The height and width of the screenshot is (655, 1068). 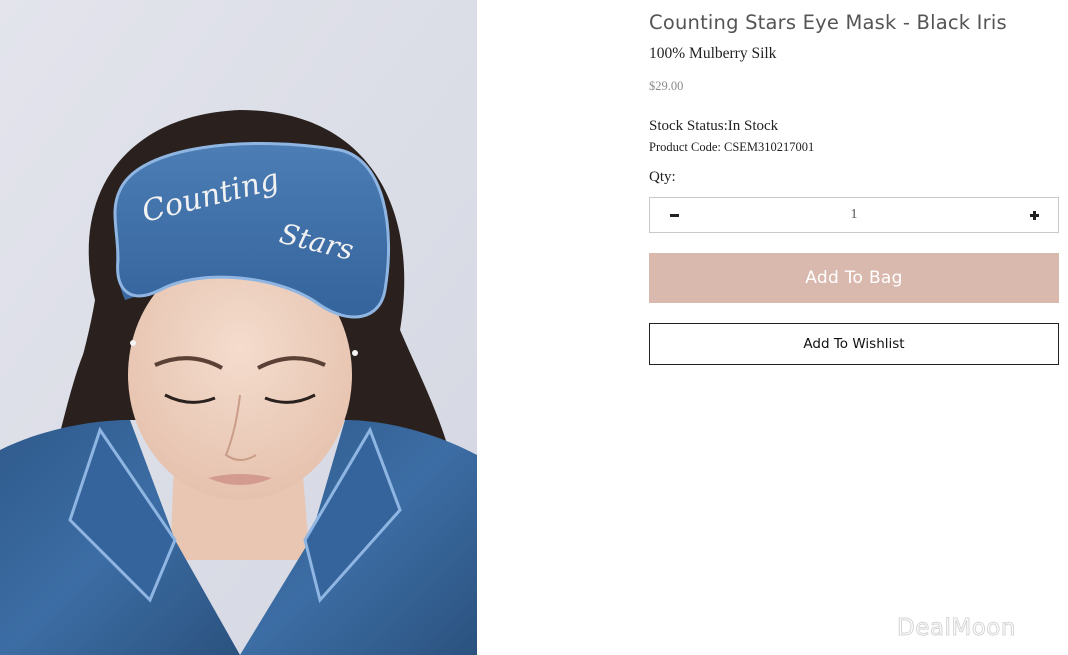 What do you see at coordinates (956, 628) in the screenshot?
I see `dealmoon-watermark: DealMoon` at bounding box center [956, 628].